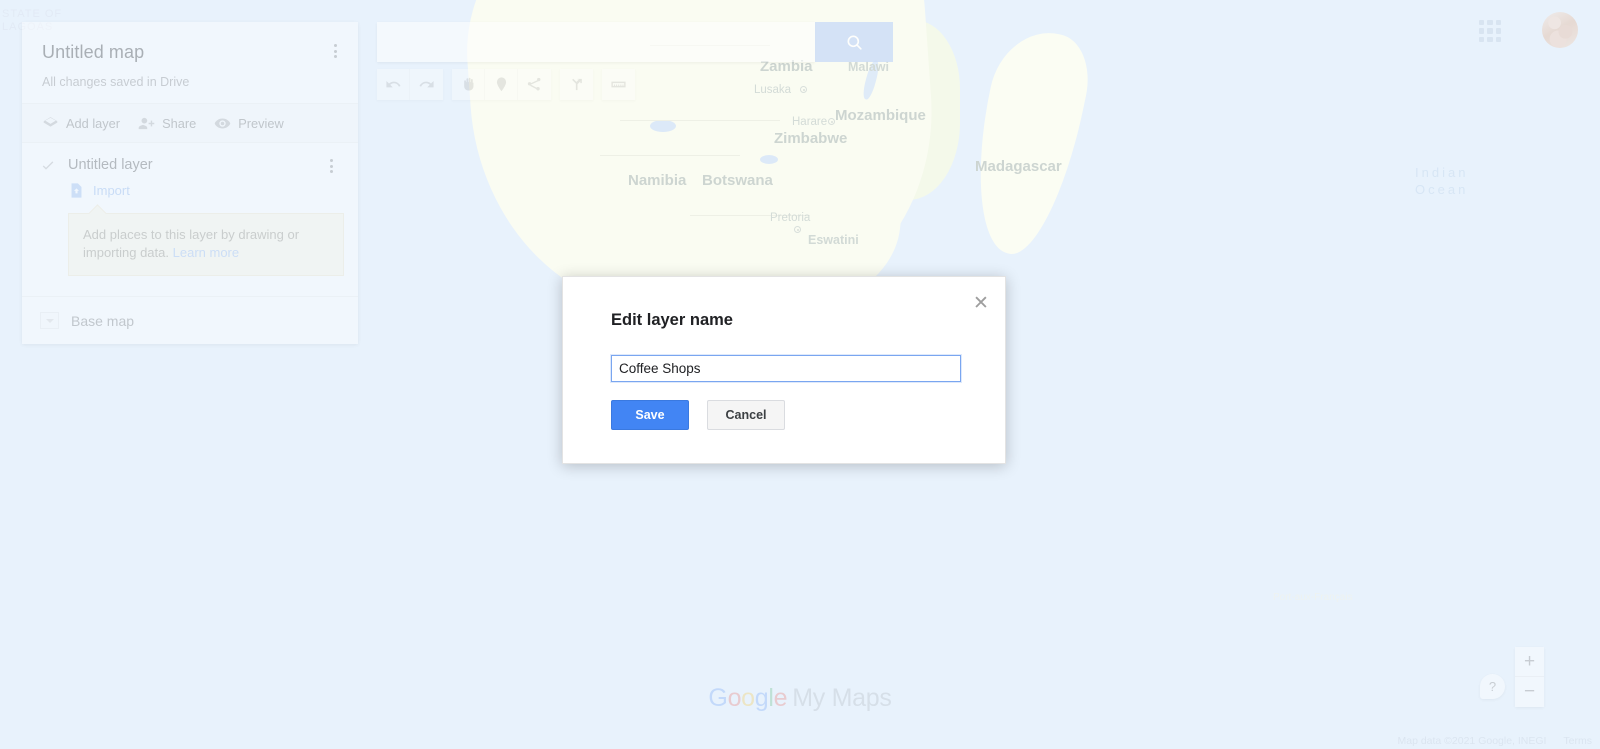 The image size is (1600, 749). I want to click on dialog-title: Edit layer name, so click(672, 320).